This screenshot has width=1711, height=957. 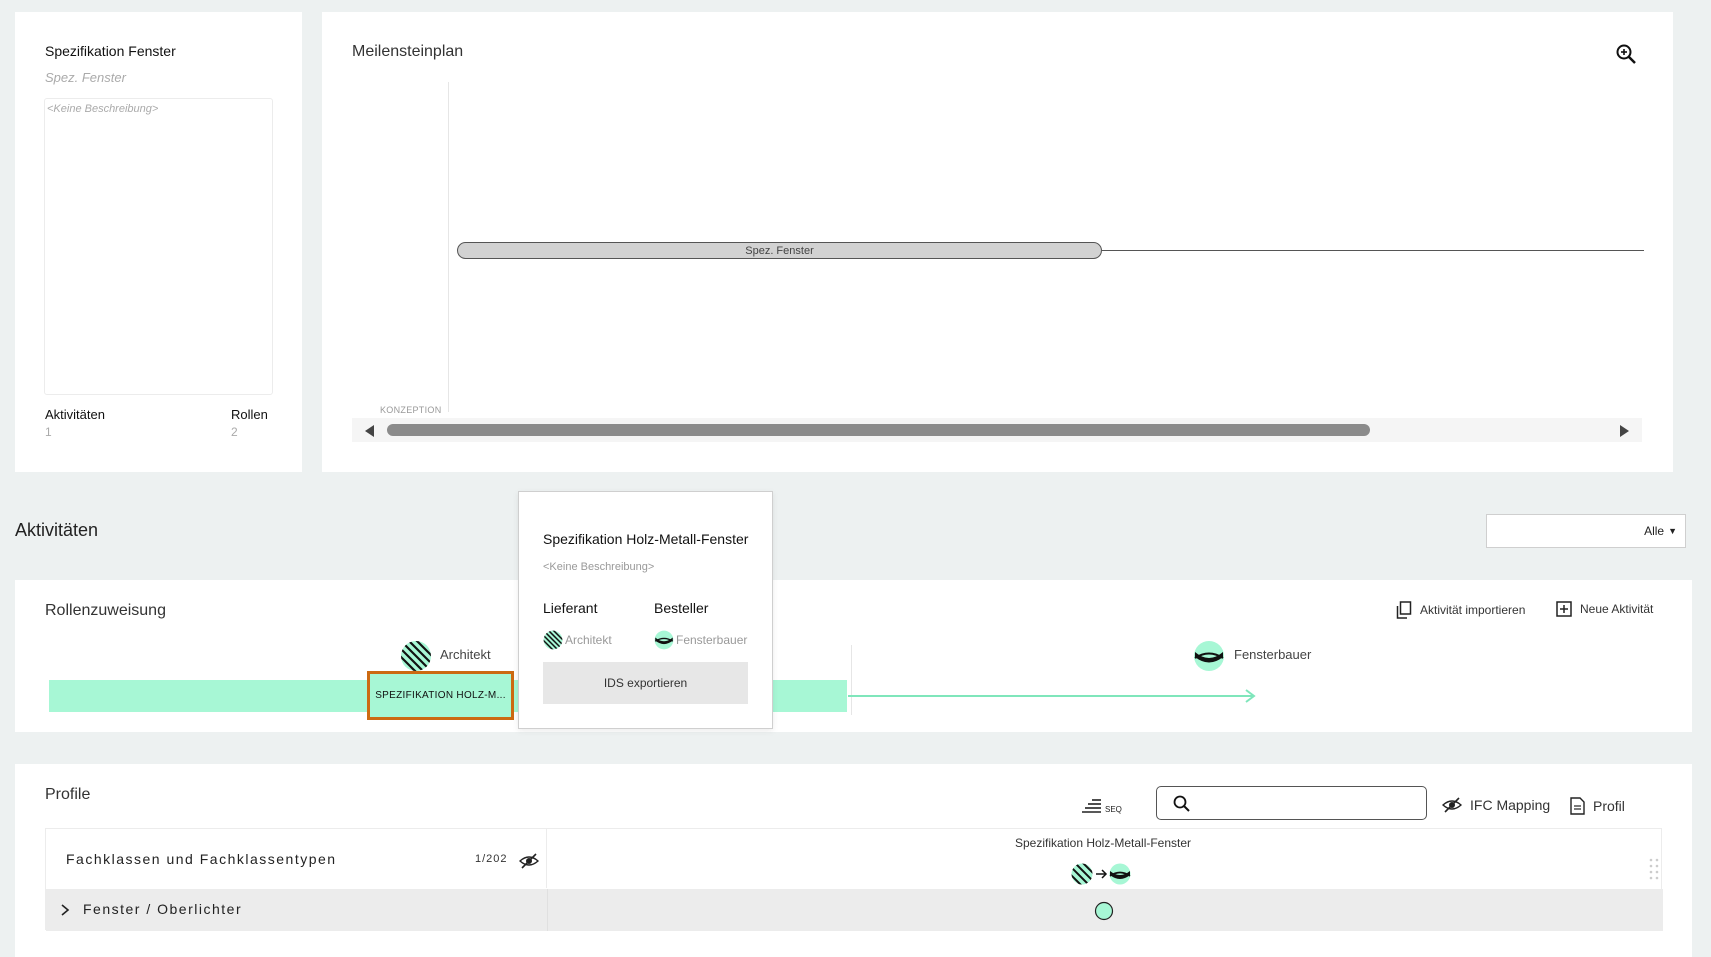 I want to click on profiles-title: Profile, so click(x=68, y=794).